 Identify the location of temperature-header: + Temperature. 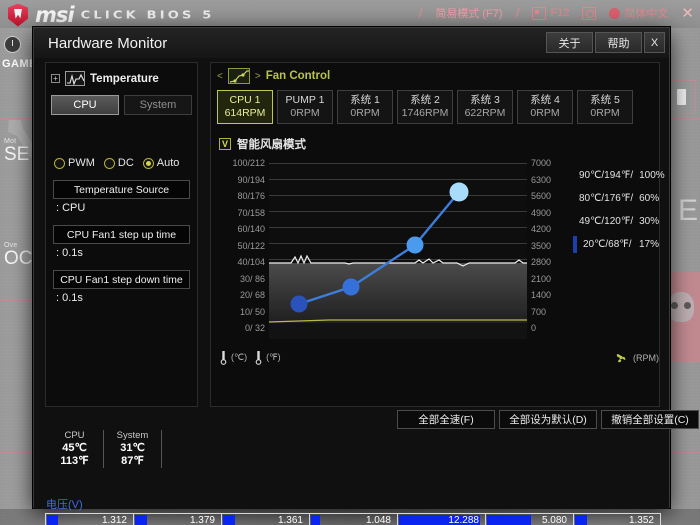
(121, 74).